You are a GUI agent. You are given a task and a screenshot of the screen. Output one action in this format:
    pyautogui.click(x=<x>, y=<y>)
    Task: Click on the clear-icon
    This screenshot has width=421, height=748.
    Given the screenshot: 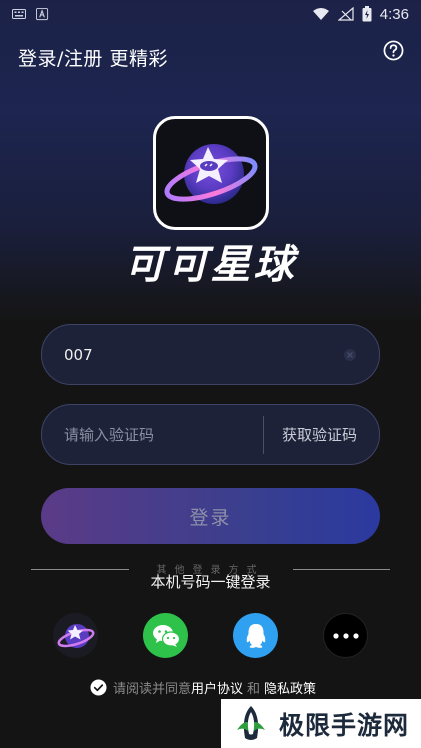 What is the action you would take?
    pyautogui.click(x=350, y=355)
    